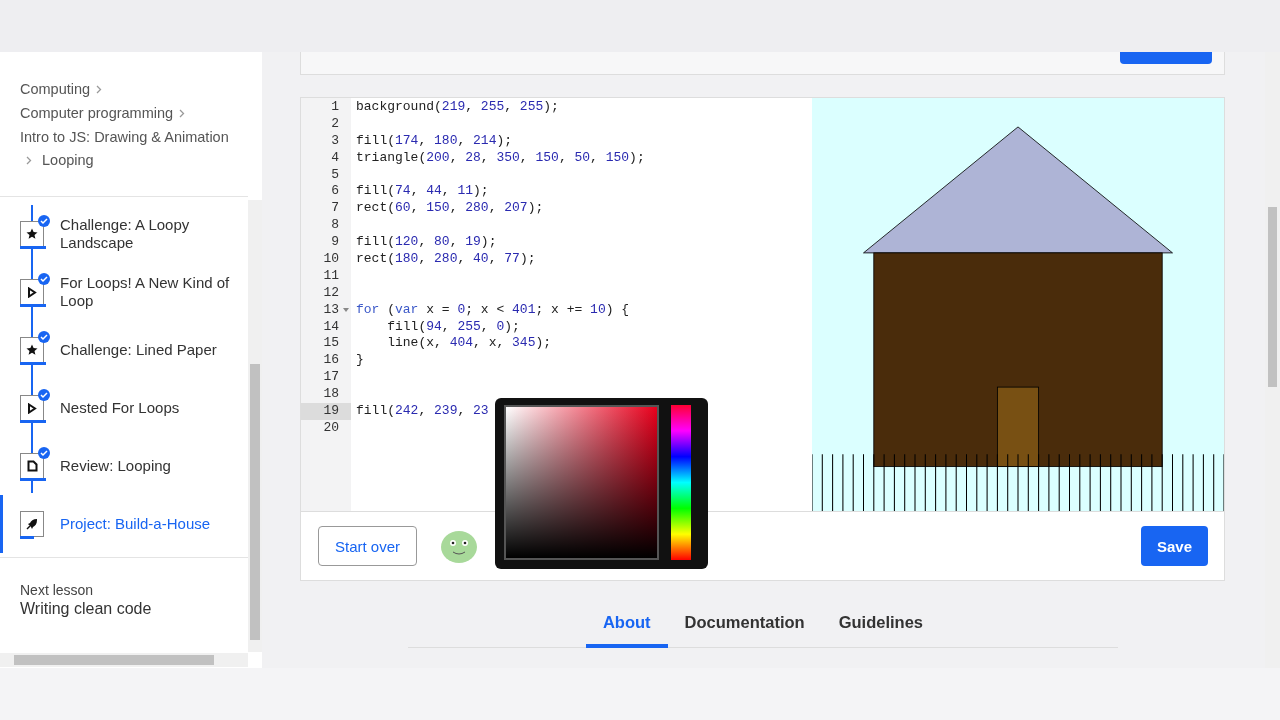 Image resolution: width=1280 pixels, height=720 pixels. Describe the element at coordinates (32, 466) in the screenshot. I see `document-icon` at that location.